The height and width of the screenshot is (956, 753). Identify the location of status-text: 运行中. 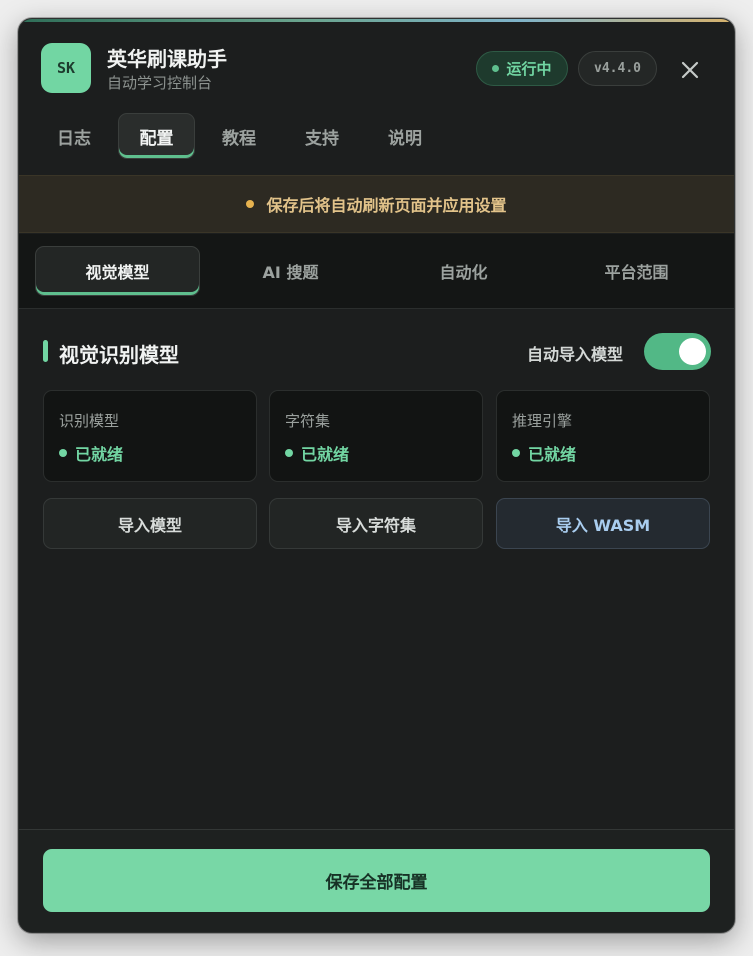
(529, 69).